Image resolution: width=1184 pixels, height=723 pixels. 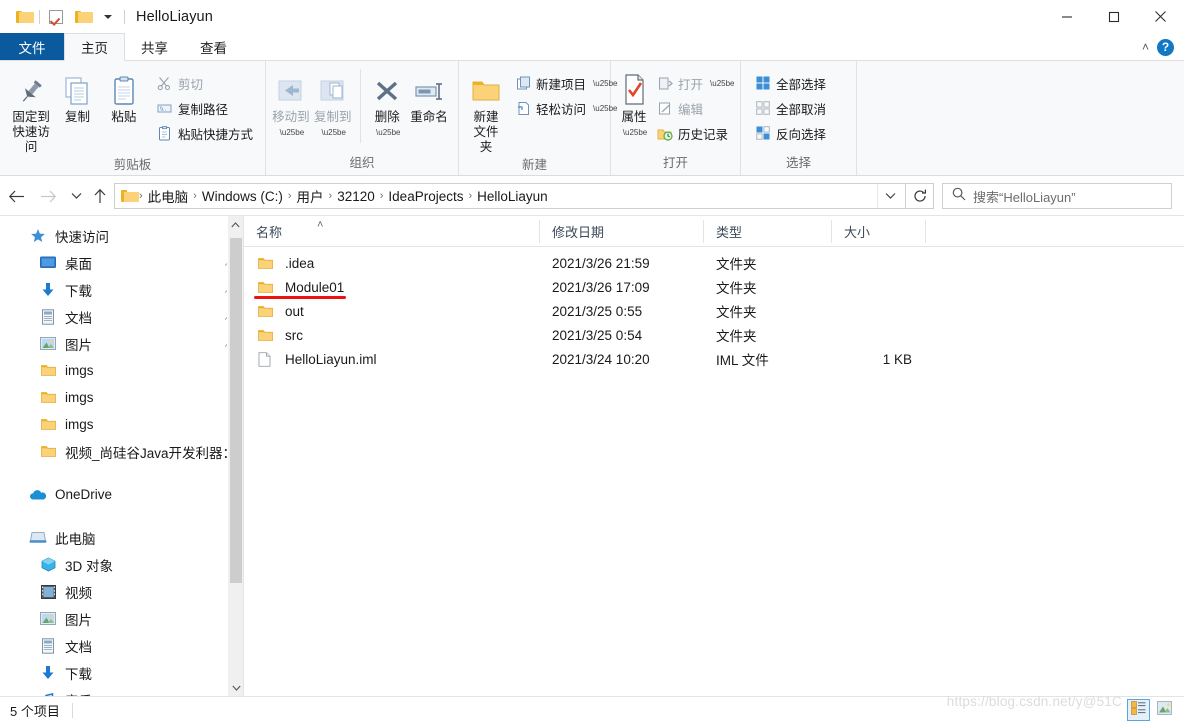 I want to click on tab-view: 查看, so click(x=213, y=46).